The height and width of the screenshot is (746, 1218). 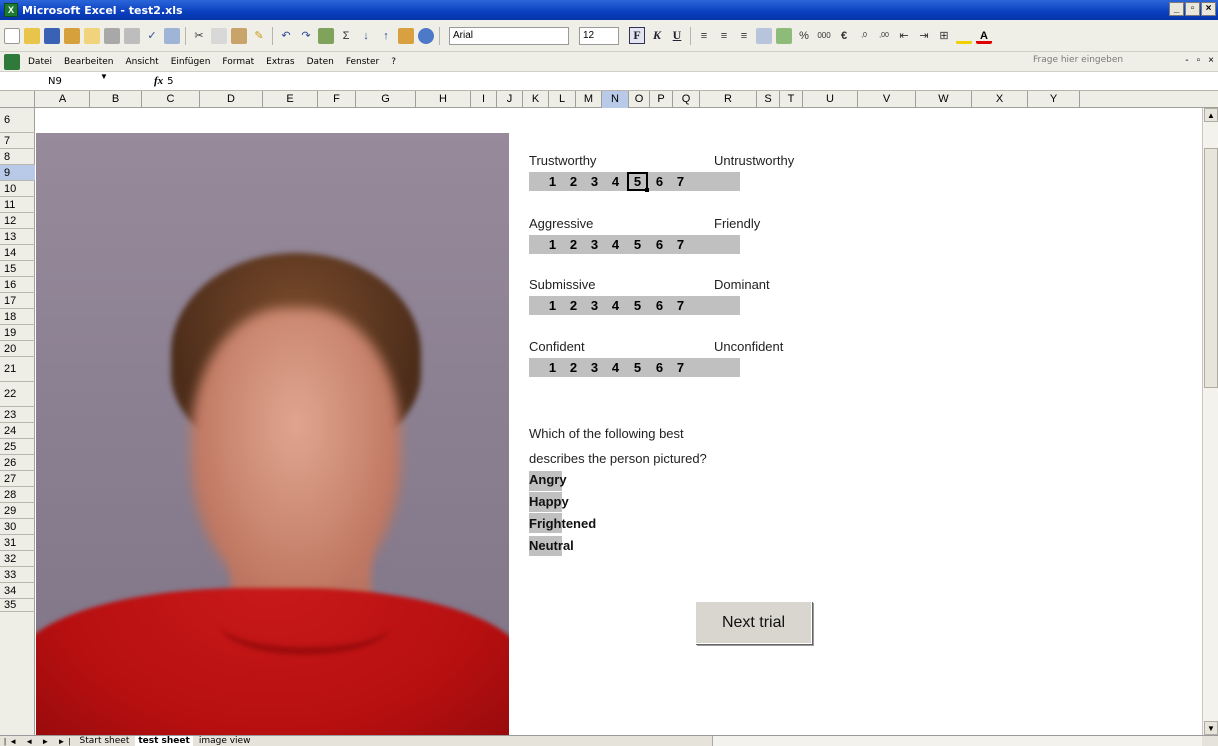 What do you see at coordinates (17, 157) in the screenshot?
I see `row-header: 8` at bounding box center [17, 157].